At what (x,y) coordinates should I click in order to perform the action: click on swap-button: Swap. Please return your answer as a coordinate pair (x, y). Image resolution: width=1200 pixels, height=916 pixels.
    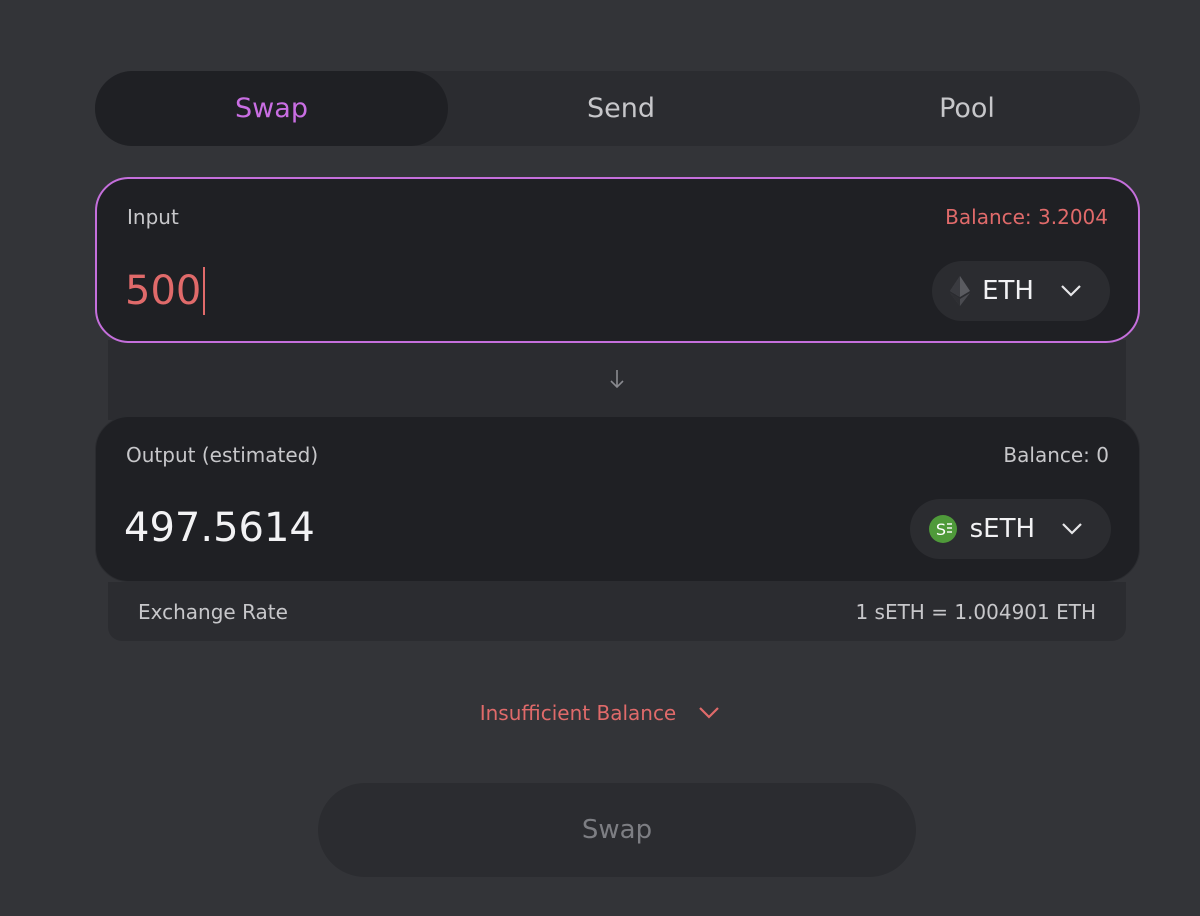
    Looking at the image, I should click on (617, 830).